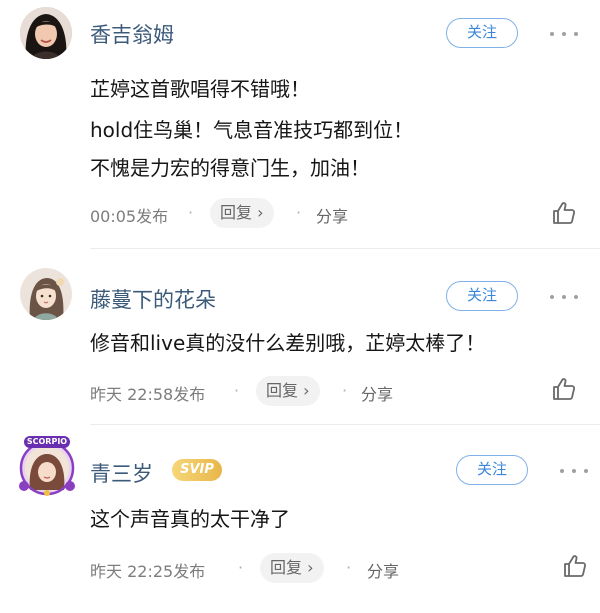  What do you see at coordinates (197, 470) in the screenshot?
I see `svip-badge: SVIP` at bounding box center [197, 470].